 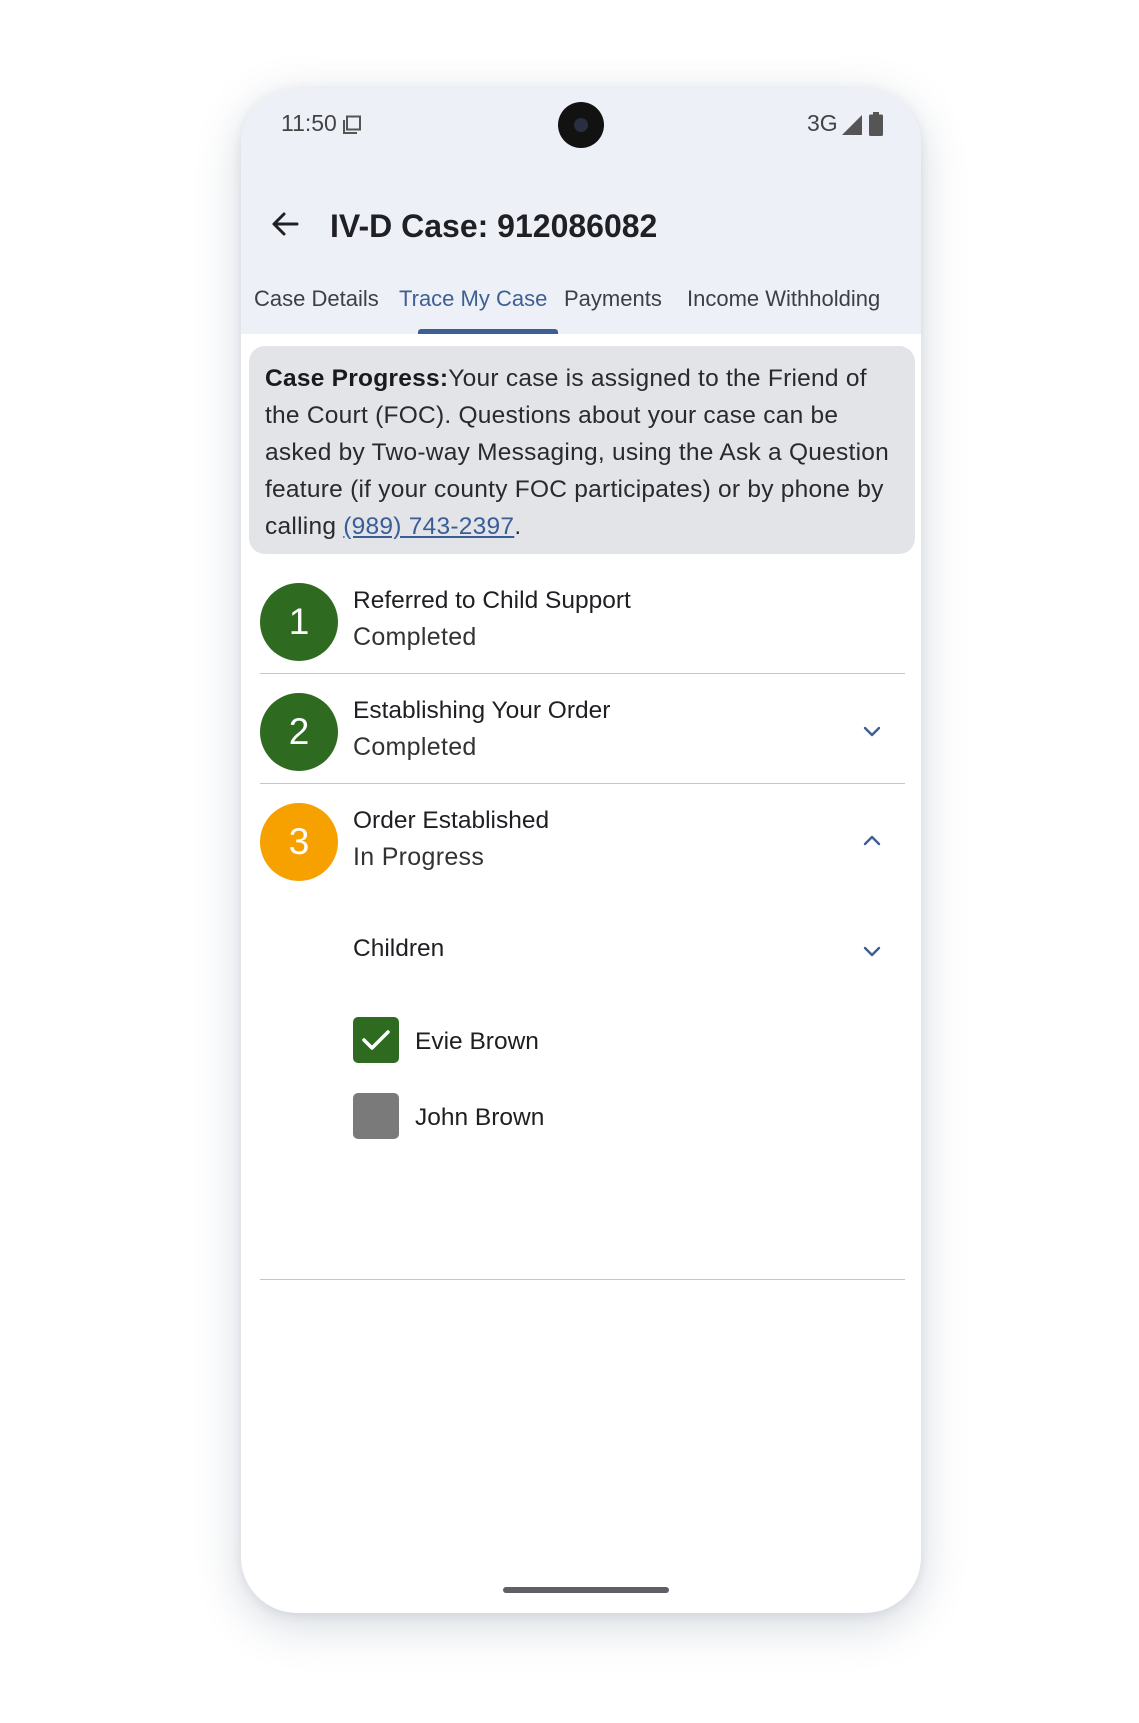 I want to click on app-bar: IV-D Case: 912086082, so click(x=581, y=228).